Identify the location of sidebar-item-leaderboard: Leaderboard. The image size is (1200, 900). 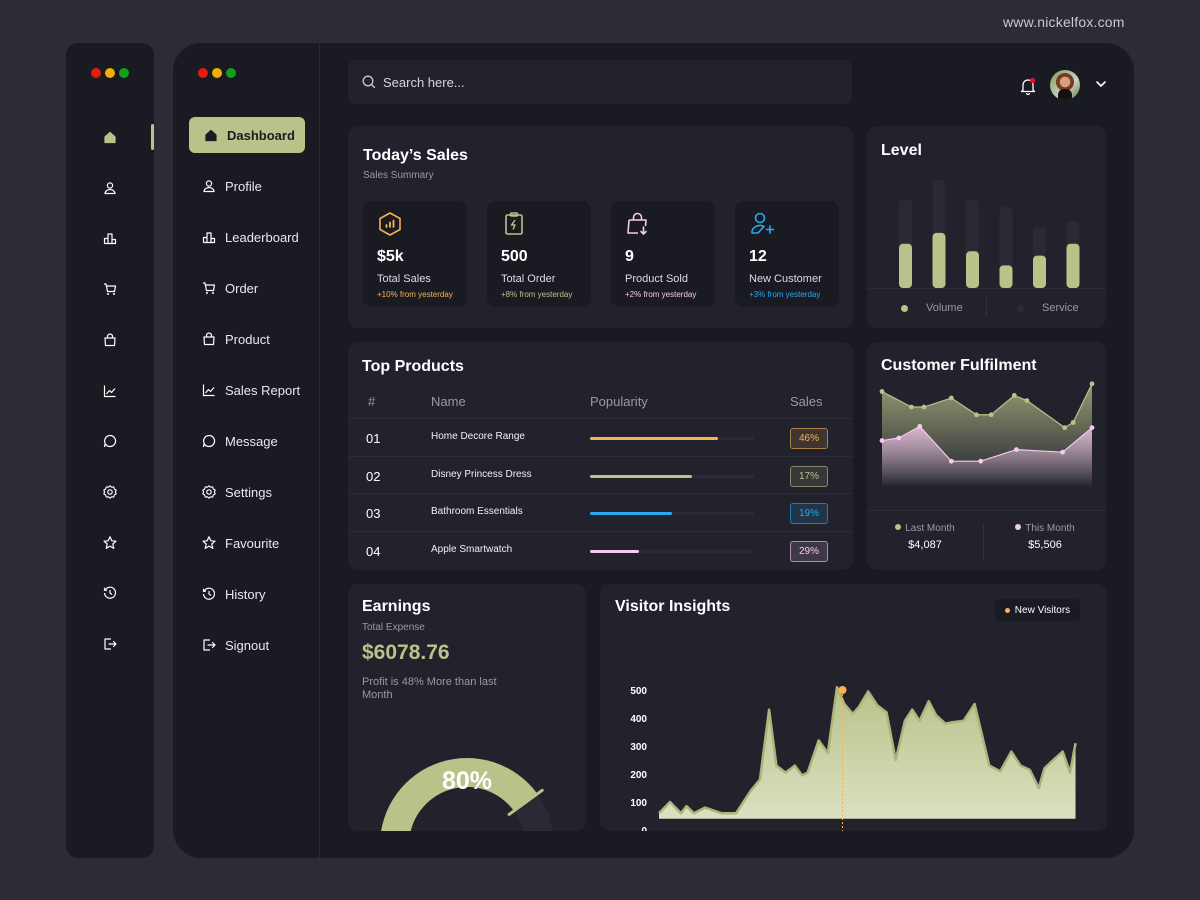
(247, 237).